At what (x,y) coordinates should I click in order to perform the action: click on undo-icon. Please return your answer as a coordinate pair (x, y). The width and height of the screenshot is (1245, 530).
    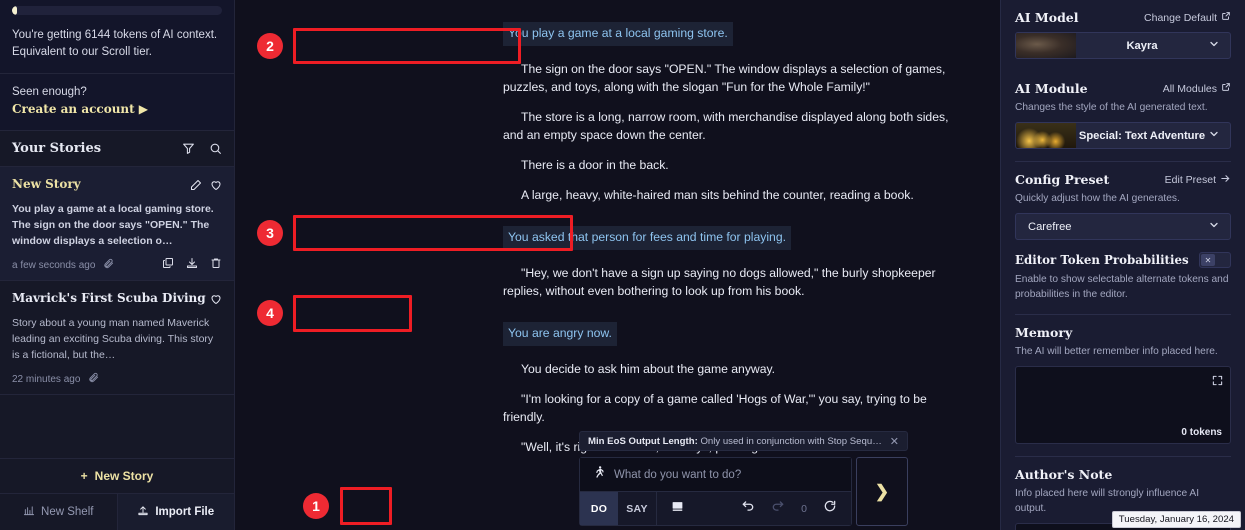
    Looking at the image, I should click on (748, 508).